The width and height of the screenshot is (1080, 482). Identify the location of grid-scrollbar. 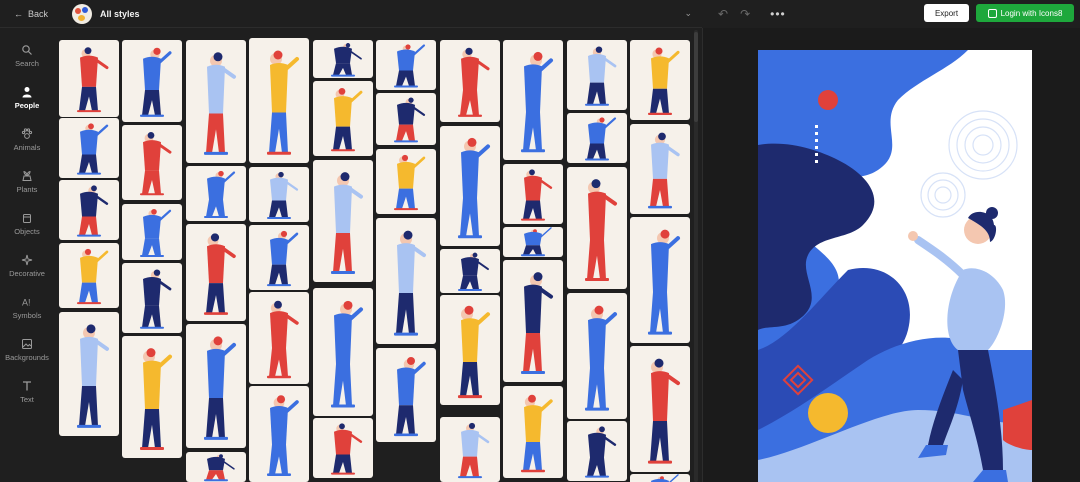
(696, 256).